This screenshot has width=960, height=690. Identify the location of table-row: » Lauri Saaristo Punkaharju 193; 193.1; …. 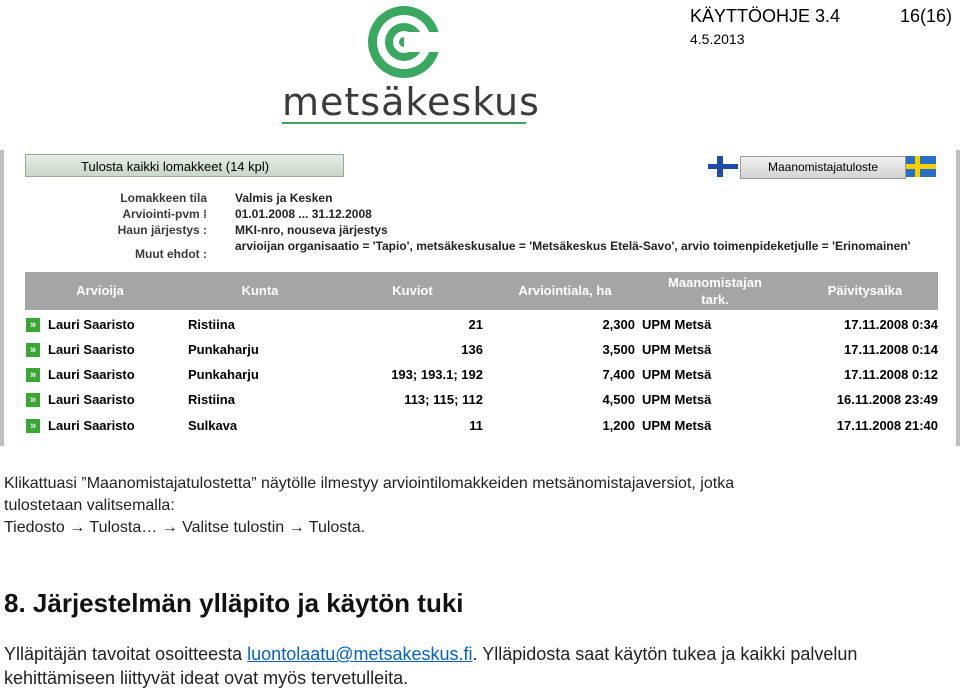
(481, 375).